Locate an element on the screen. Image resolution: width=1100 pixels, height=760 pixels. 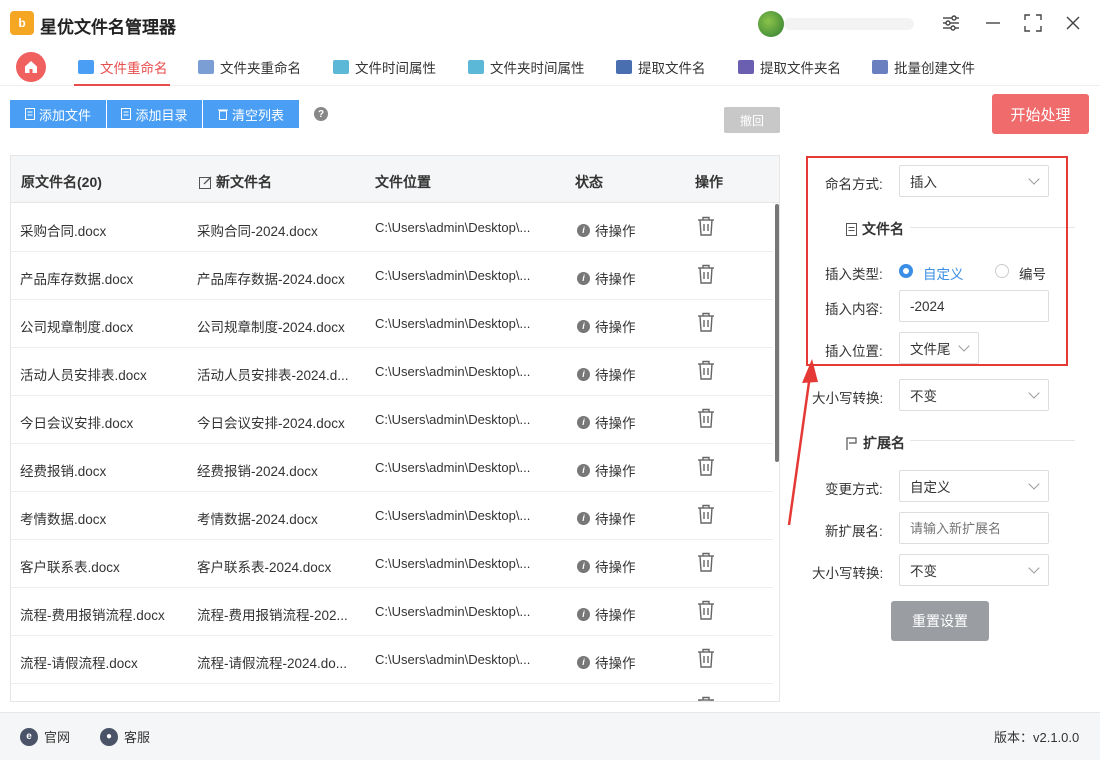
header-new-name: 新文件名 is located at coordinates (235, 182).